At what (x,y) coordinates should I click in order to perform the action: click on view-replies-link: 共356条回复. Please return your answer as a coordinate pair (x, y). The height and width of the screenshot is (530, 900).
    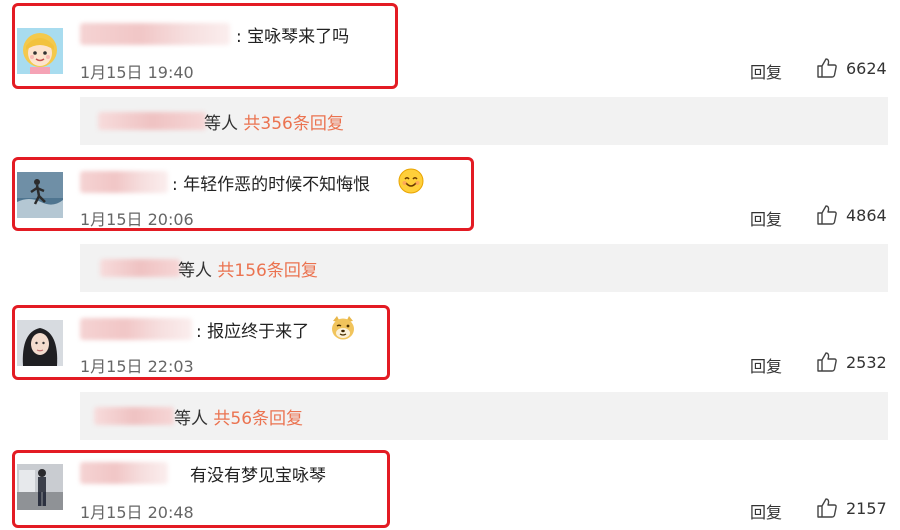
    Looking at the image, I should click on (293, 124).